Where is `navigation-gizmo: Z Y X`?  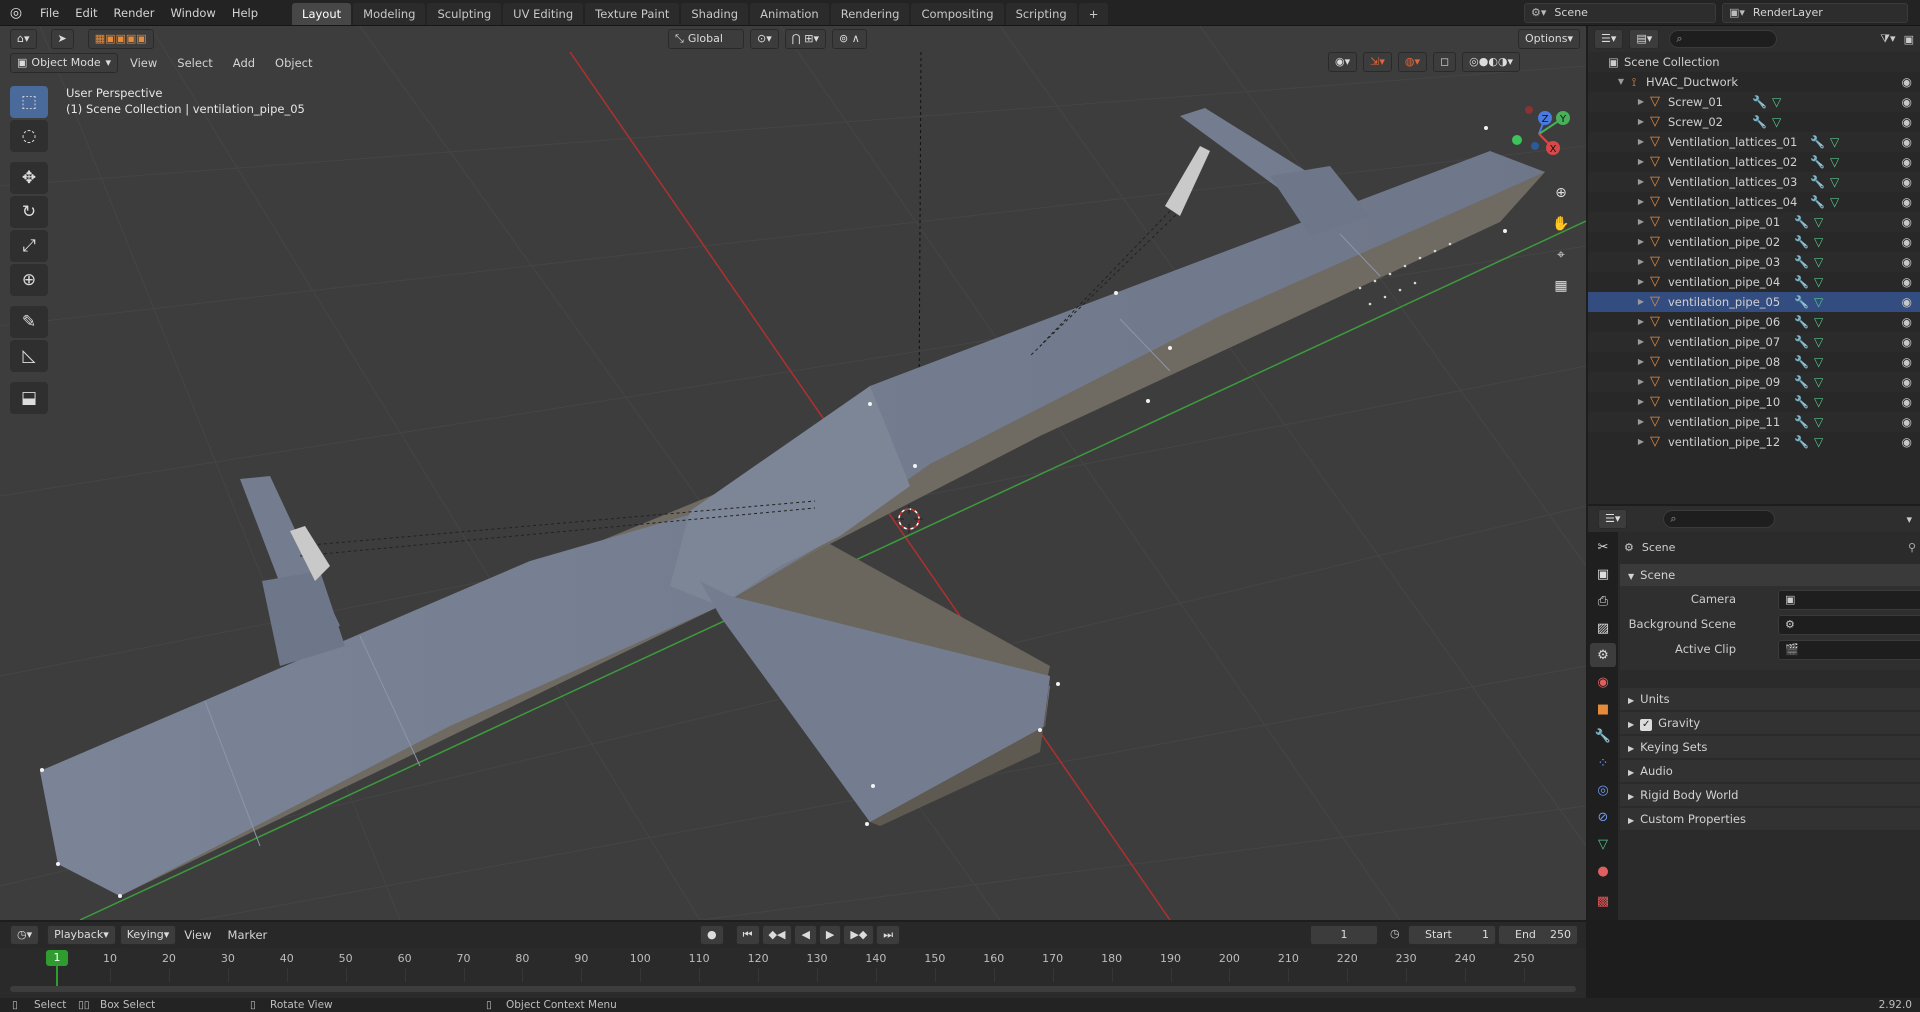 navigation-gizmo: Z Y X is located at coordinates (1541, 141).